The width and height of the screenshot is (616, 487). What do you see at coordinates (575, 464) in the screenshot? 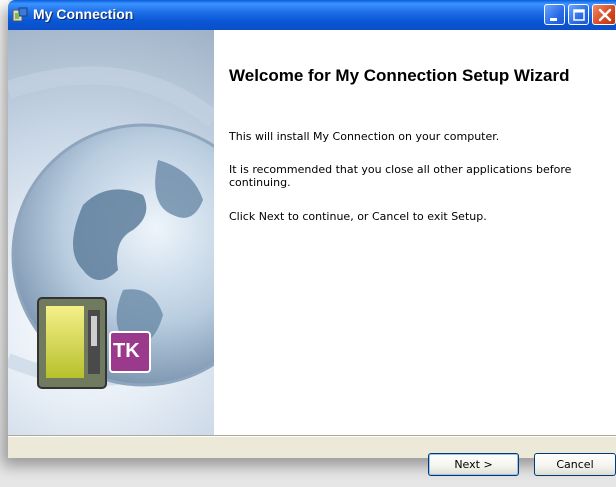
I see `cancel-button: Cancel` at bounding box center [575, 464].